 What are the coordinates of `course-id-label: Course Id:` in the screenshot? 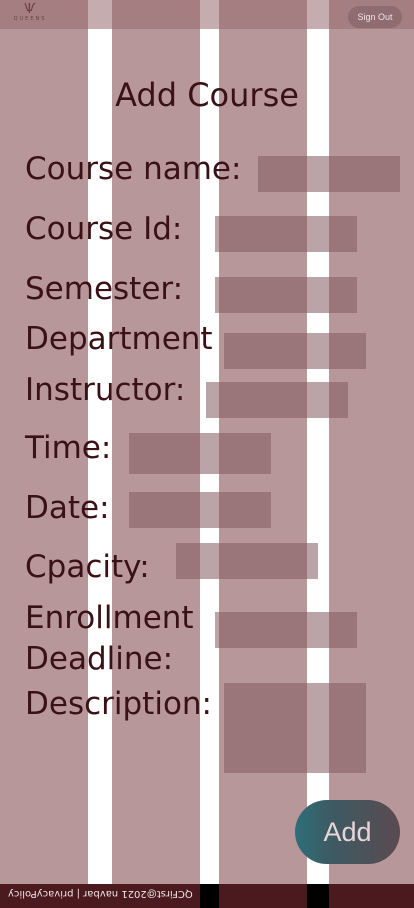 It's located at (104, 229).